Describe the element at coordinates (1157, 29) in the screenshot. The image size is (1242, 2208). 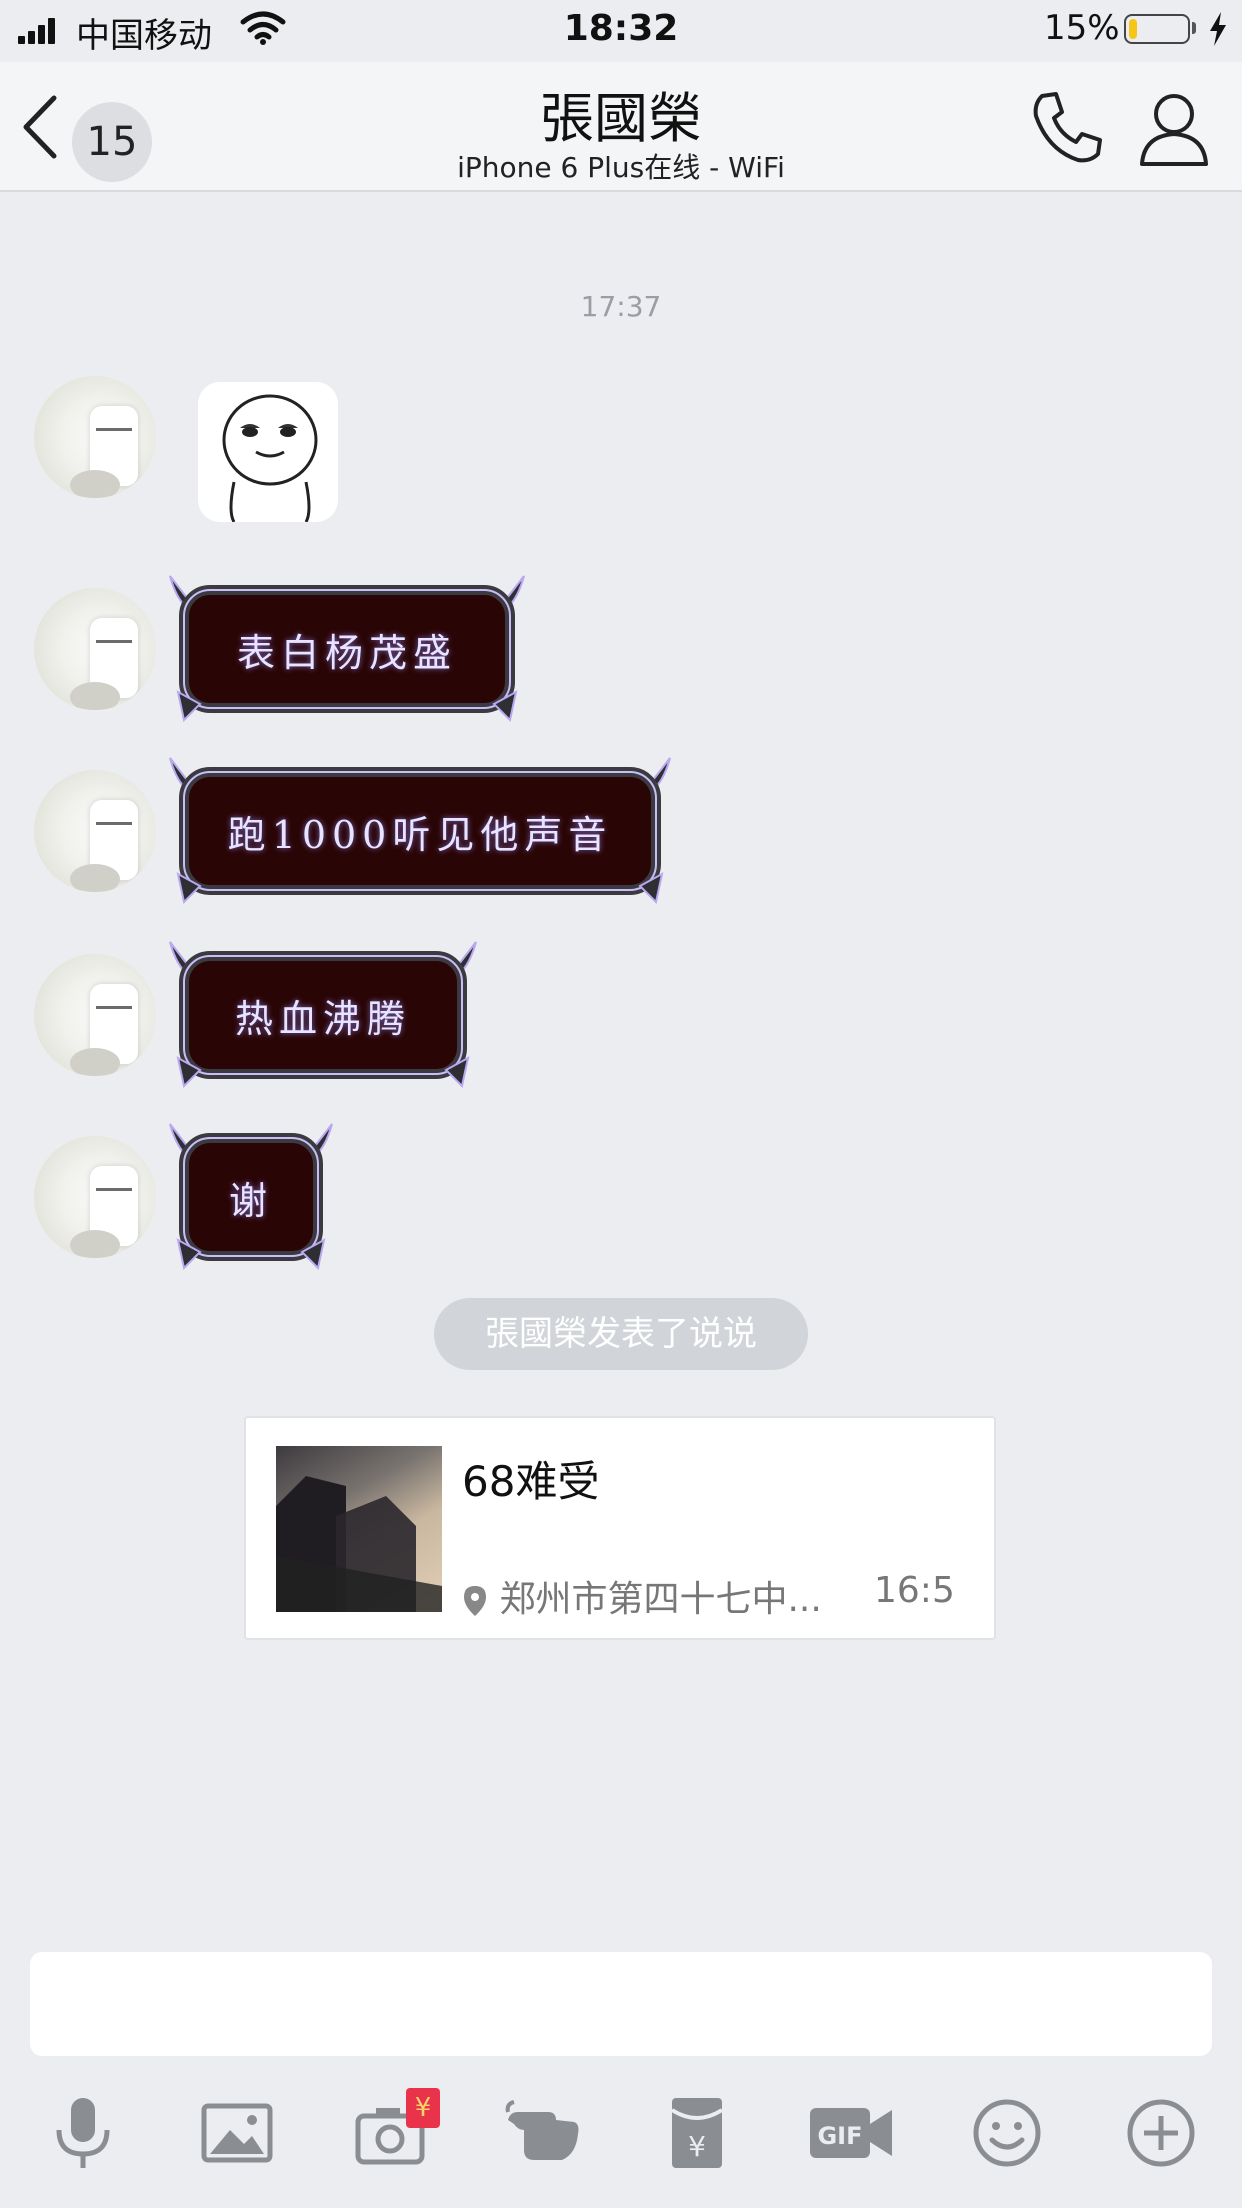
I see `battery-icon` at that location.